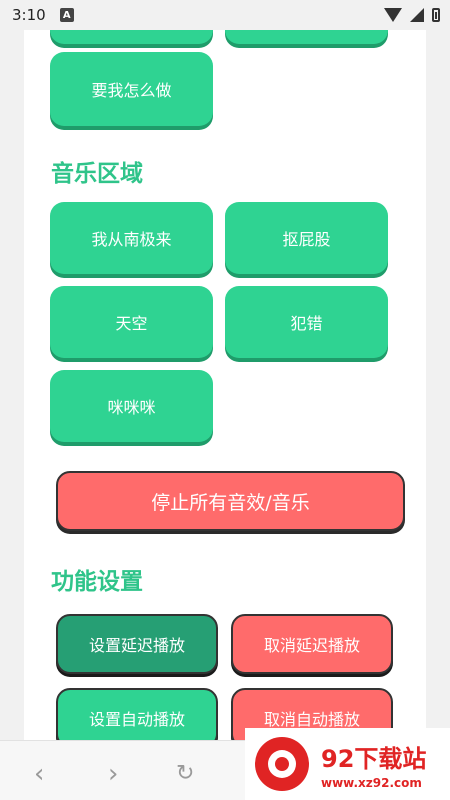  Describe the element at coordinates (66, 15) in the screenshot. I see `notification-icon: A` at that location.